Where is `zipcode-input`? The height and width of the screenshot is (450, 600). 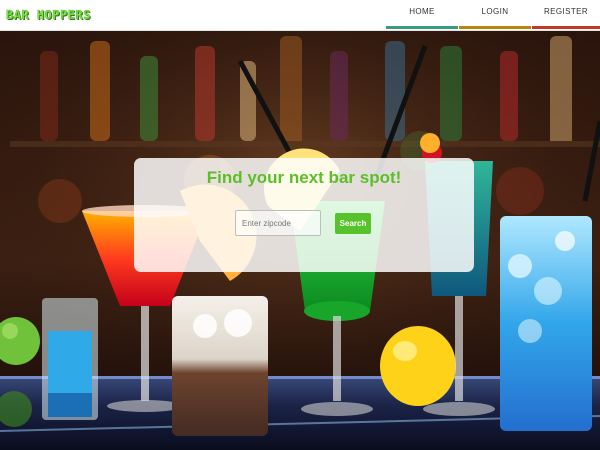
zipcode-input is located at coordinates (278, 223).